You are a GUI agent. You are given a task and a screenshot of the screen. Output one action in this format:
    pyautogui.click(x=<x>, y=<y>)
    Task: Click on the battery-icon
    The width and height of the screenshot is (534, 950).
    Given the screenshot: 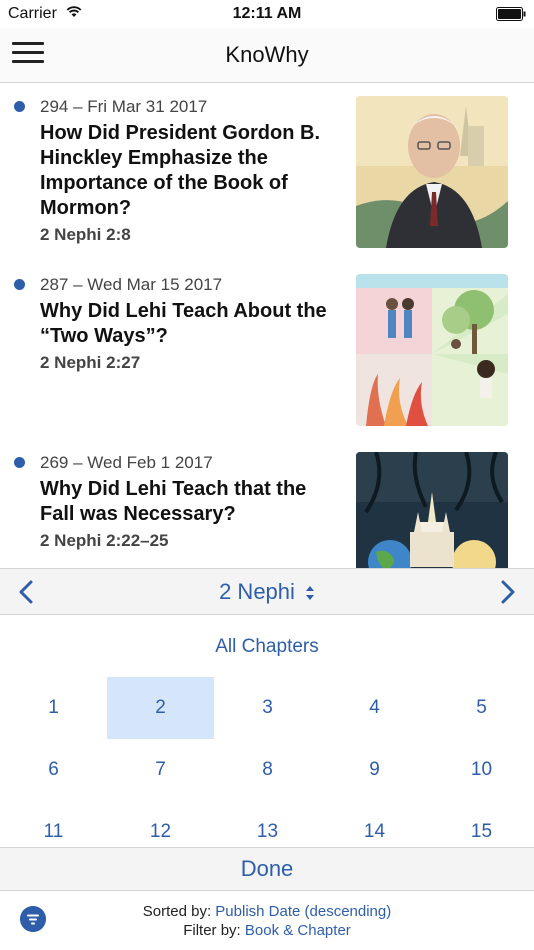 What is the action you would take?
    pyautogui.click(x=511, y=14)
    